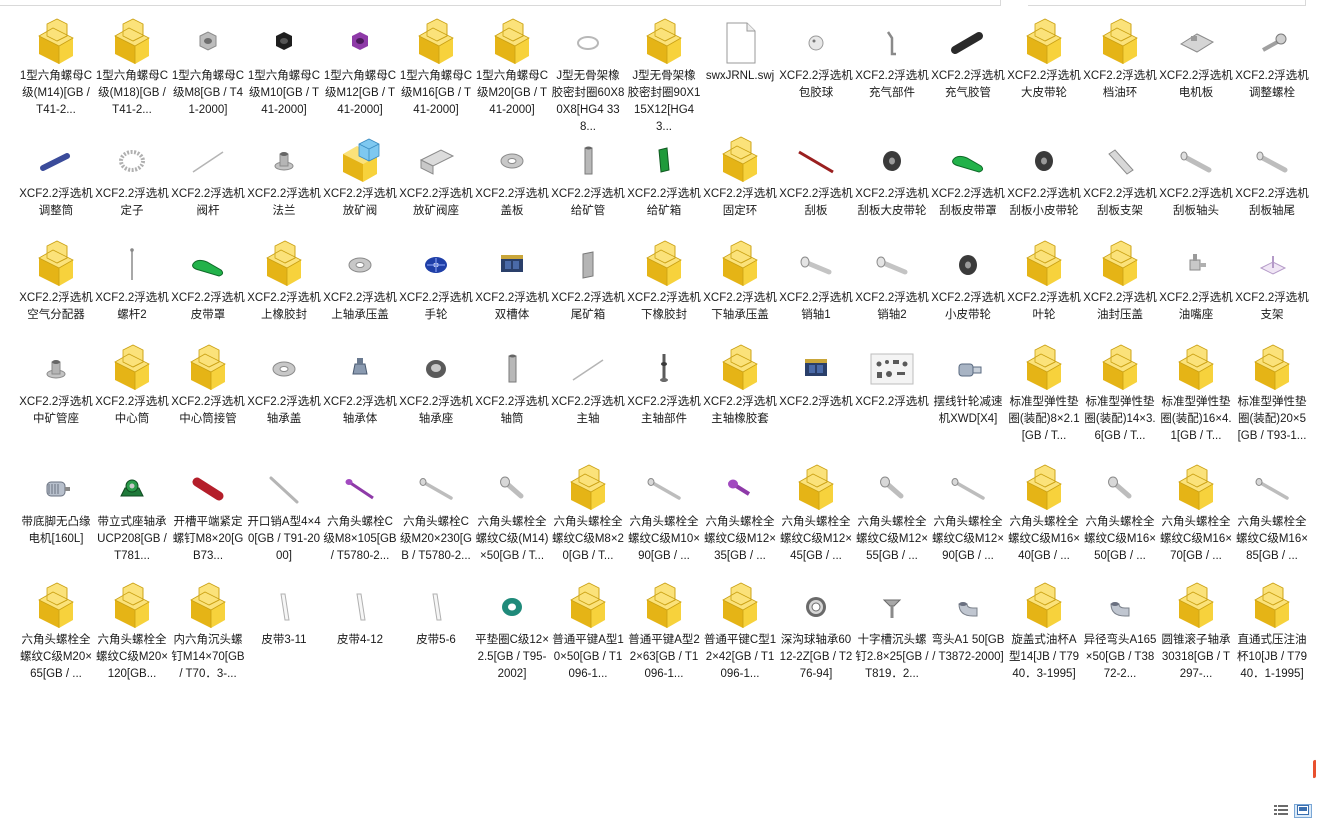 The width and height of the screenshot is (1317, 820). I want to click on file-item: XCF2.2浮选机 双槽体, so click(512, 291).